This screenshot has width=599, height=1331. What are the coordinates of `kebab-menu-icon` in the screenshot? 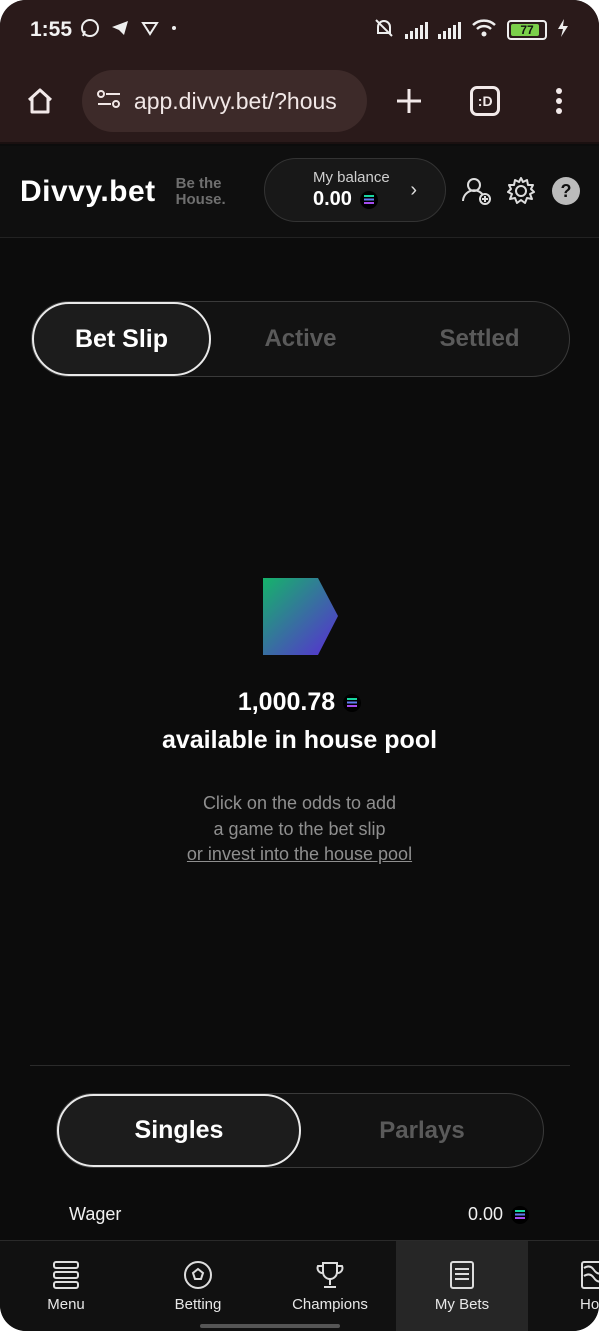 It's located at (559, 101).